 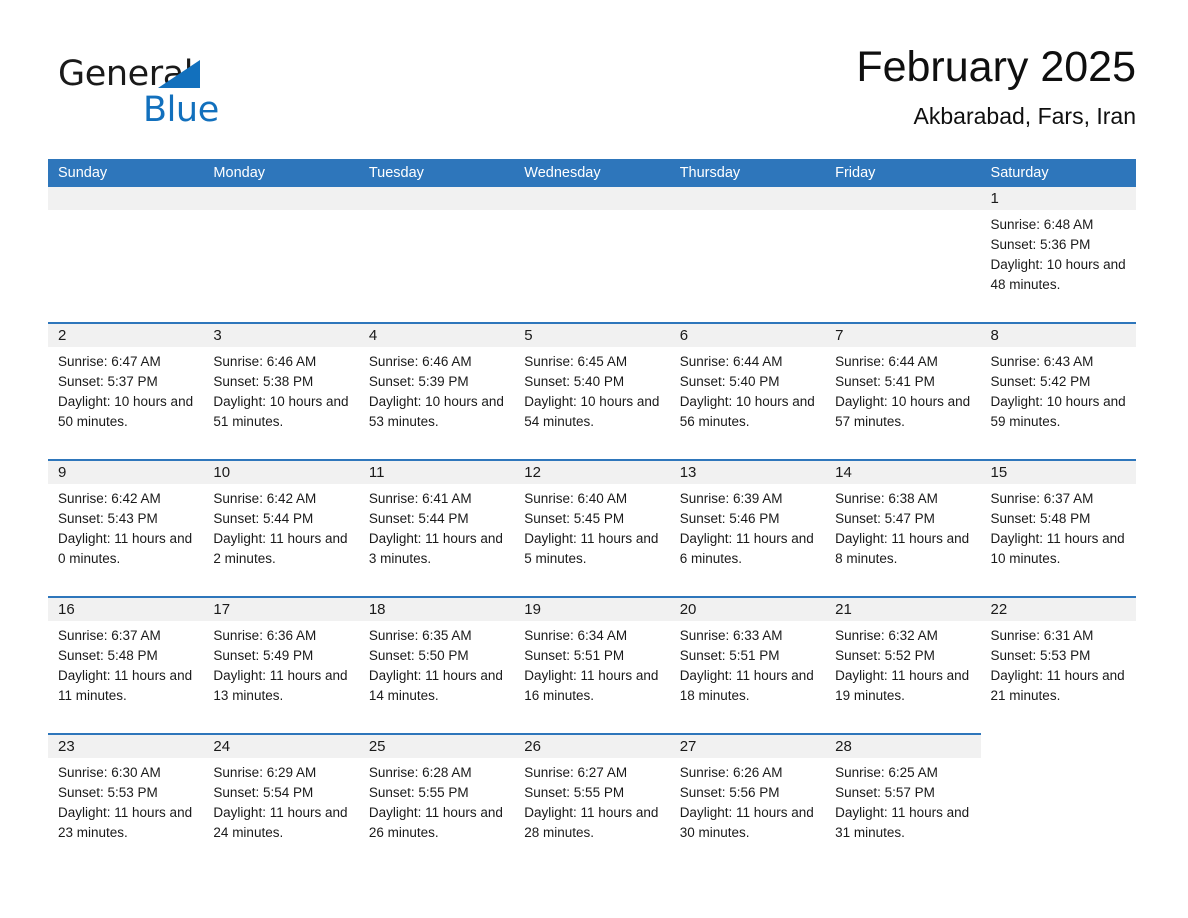 I want to click on daylight-text: Daylight: 11 hours and 6 minutes., so click(x=746, y=548).